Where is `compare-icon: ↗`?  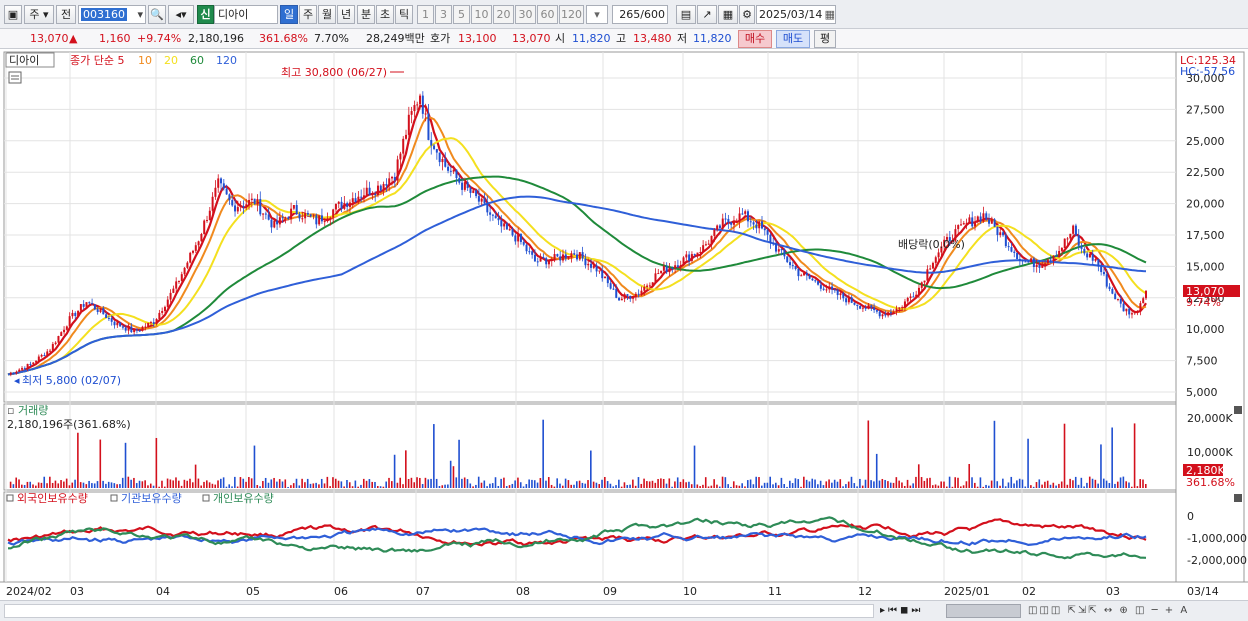
compare-icon: ↗ is located at coordinates (707, 14).